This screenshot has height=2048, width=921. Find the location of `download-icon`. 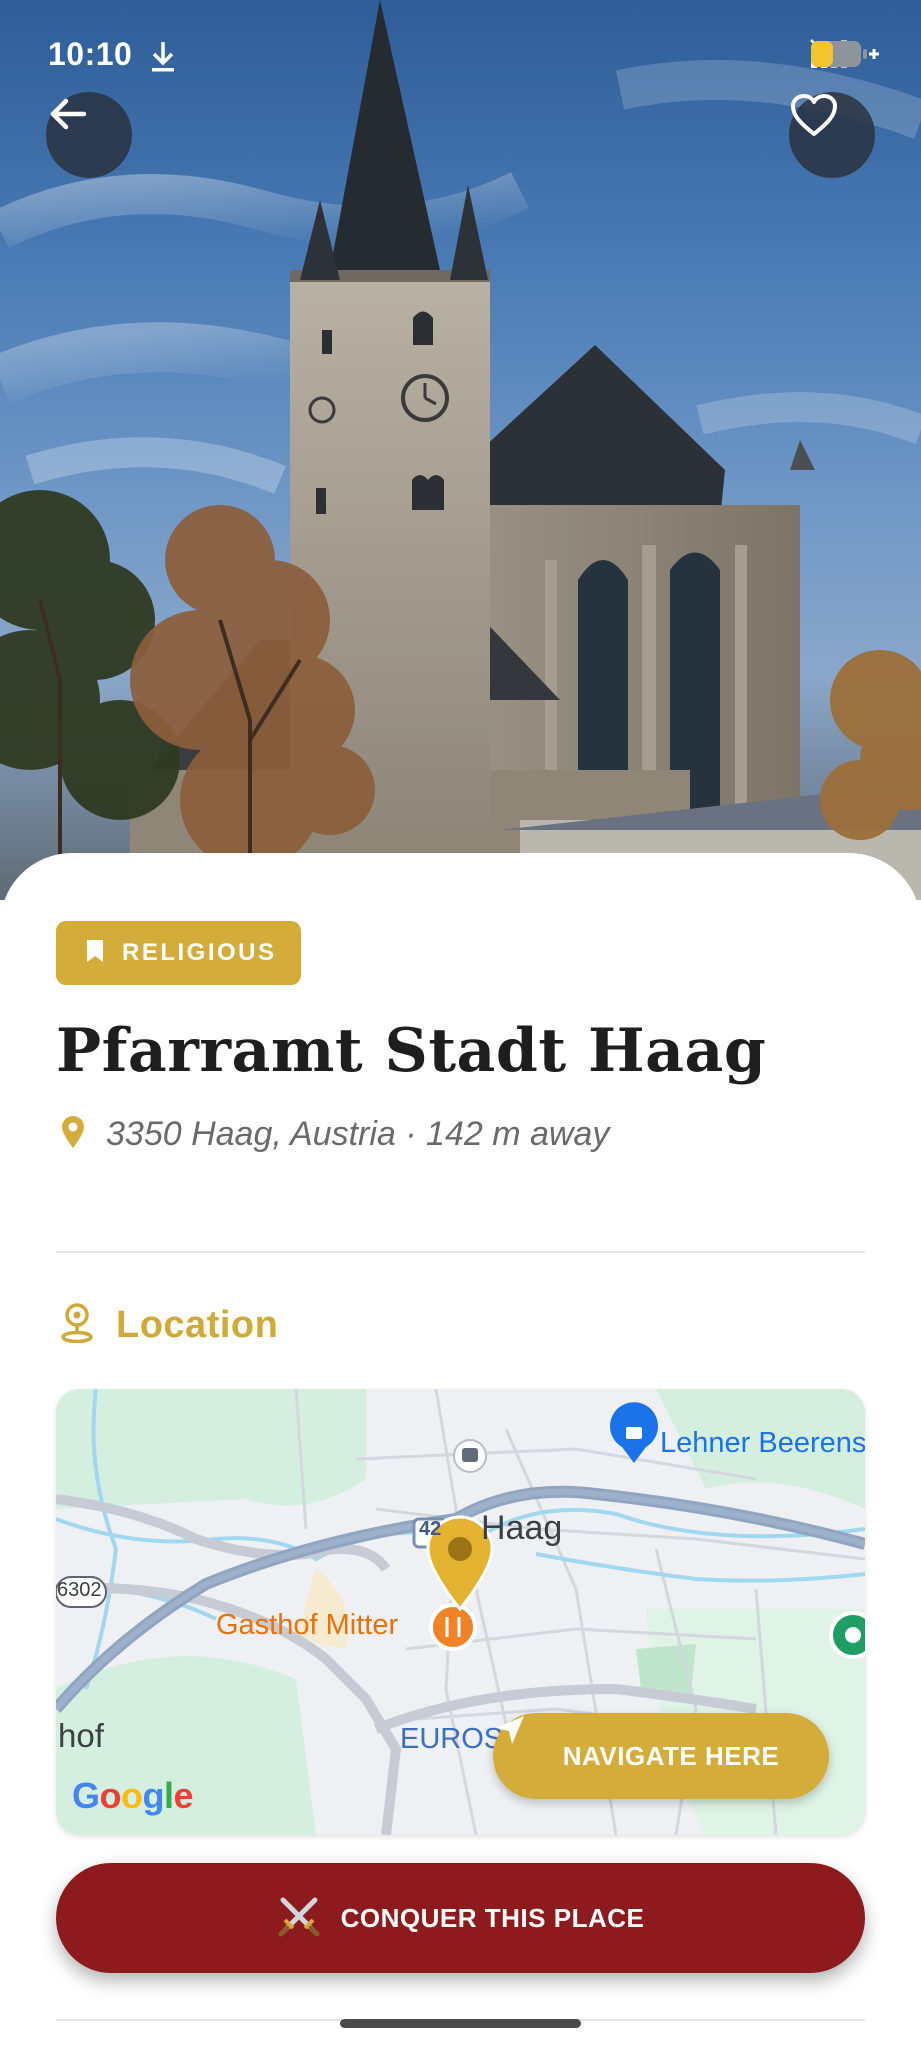

download-icon is located at coordinates (163, 57).